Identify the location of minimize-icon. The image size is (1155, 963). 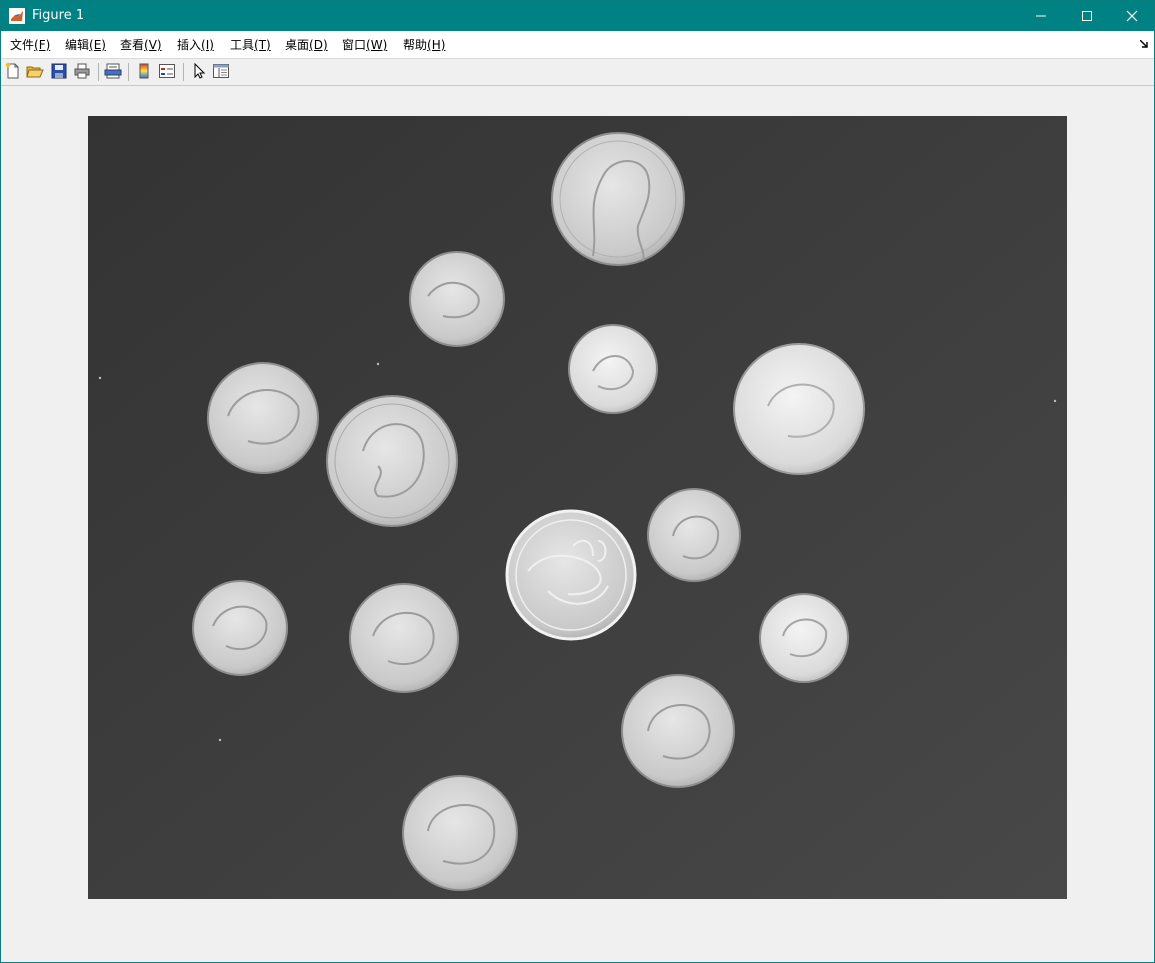
(1041, 16).